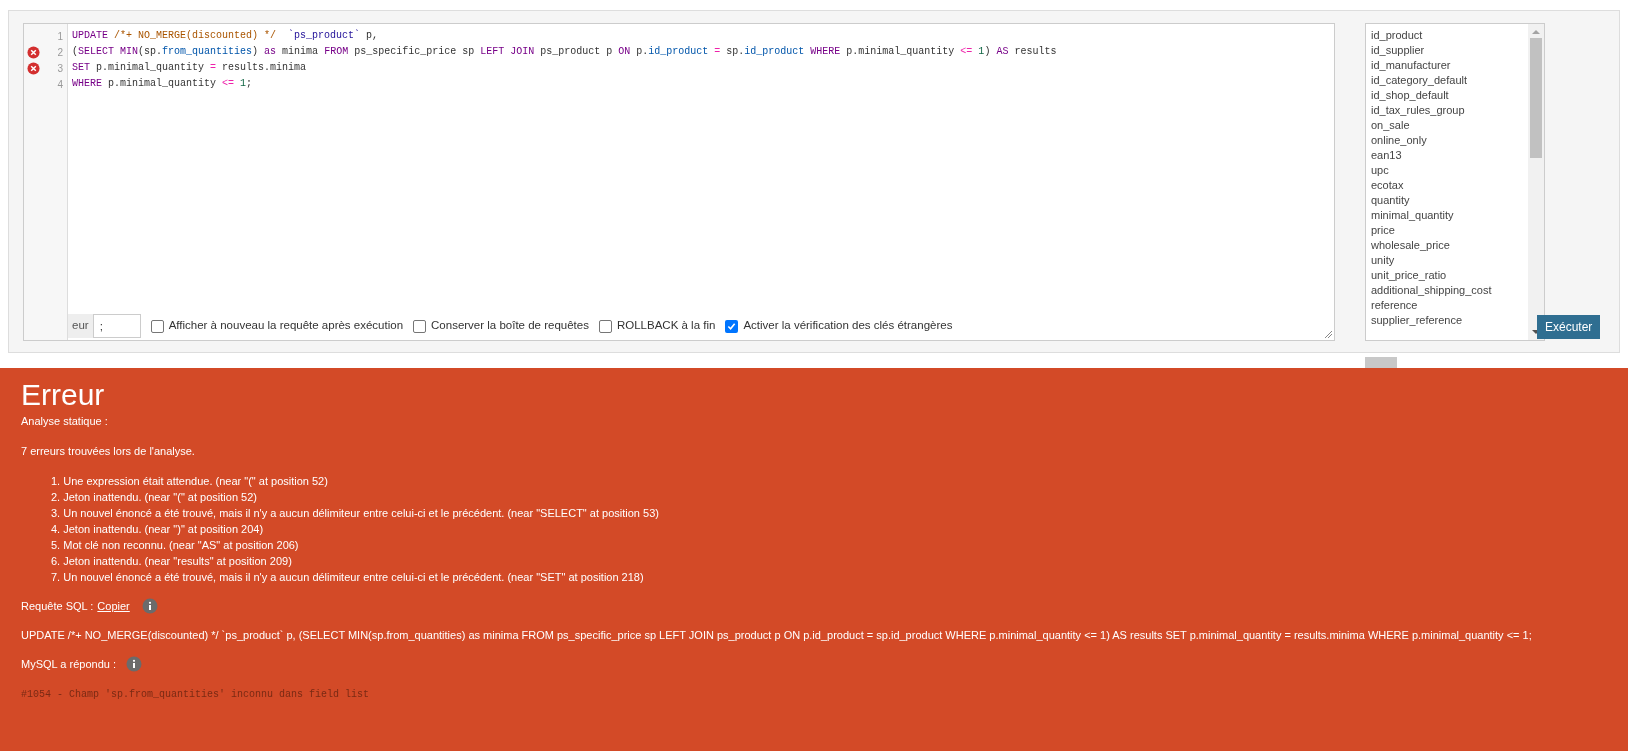  What do you see at coordinates (1449, 245) in the screenshot?
I see `column-option: wholesale_price` at bounding box center [1449, 245].